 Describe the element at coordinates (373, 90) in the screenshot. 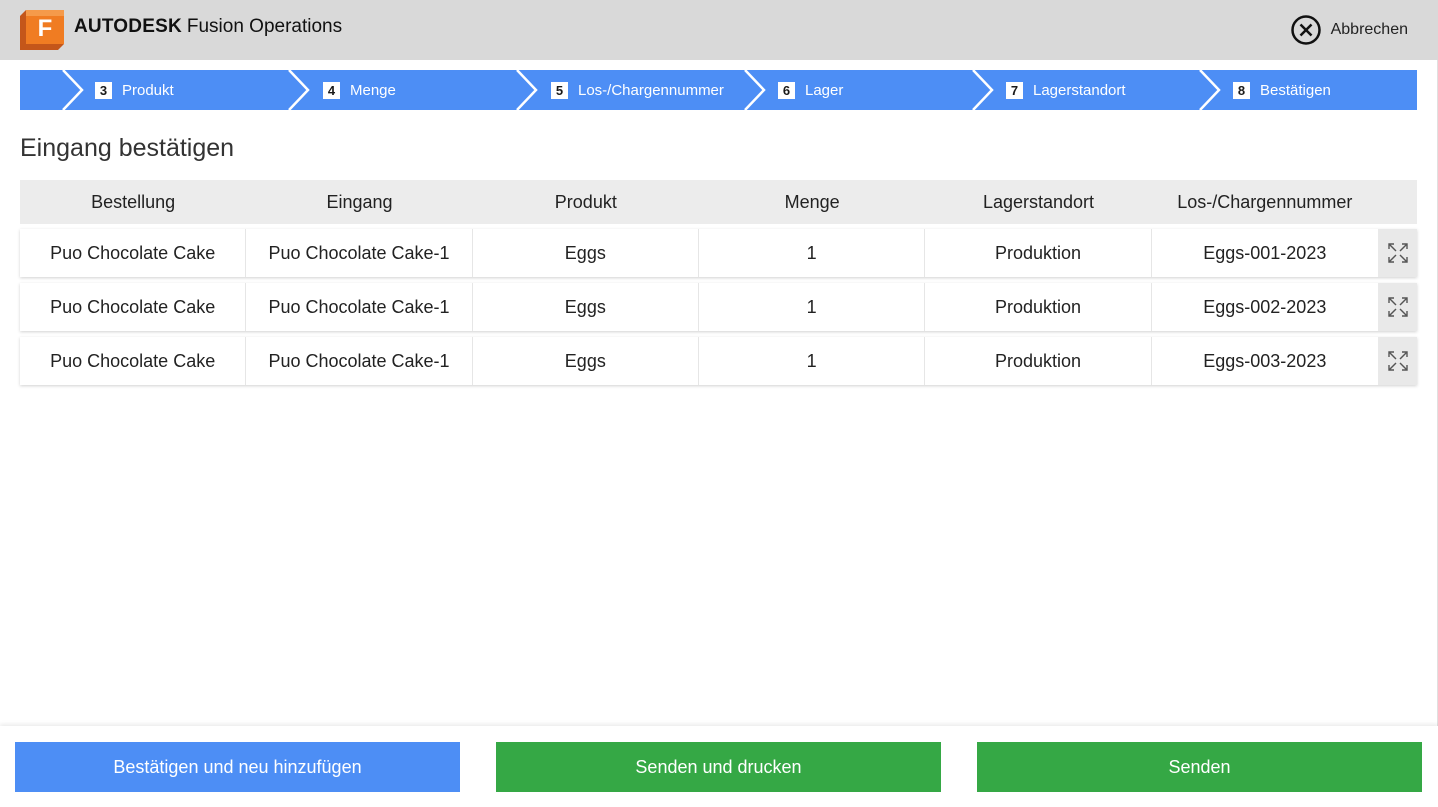

I see `step-label: Menge` at that location.